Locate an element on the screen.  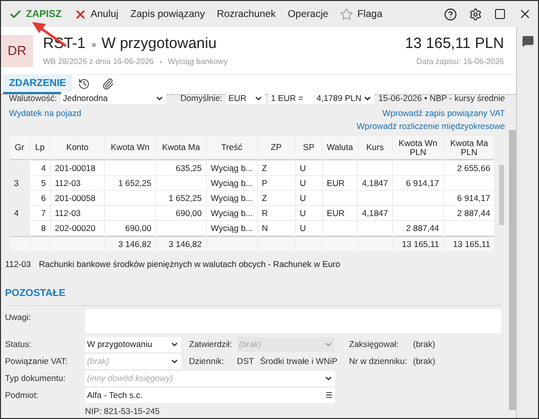
journal-name: Środki trwałe i WNiP is located at coordinates (299, 361).